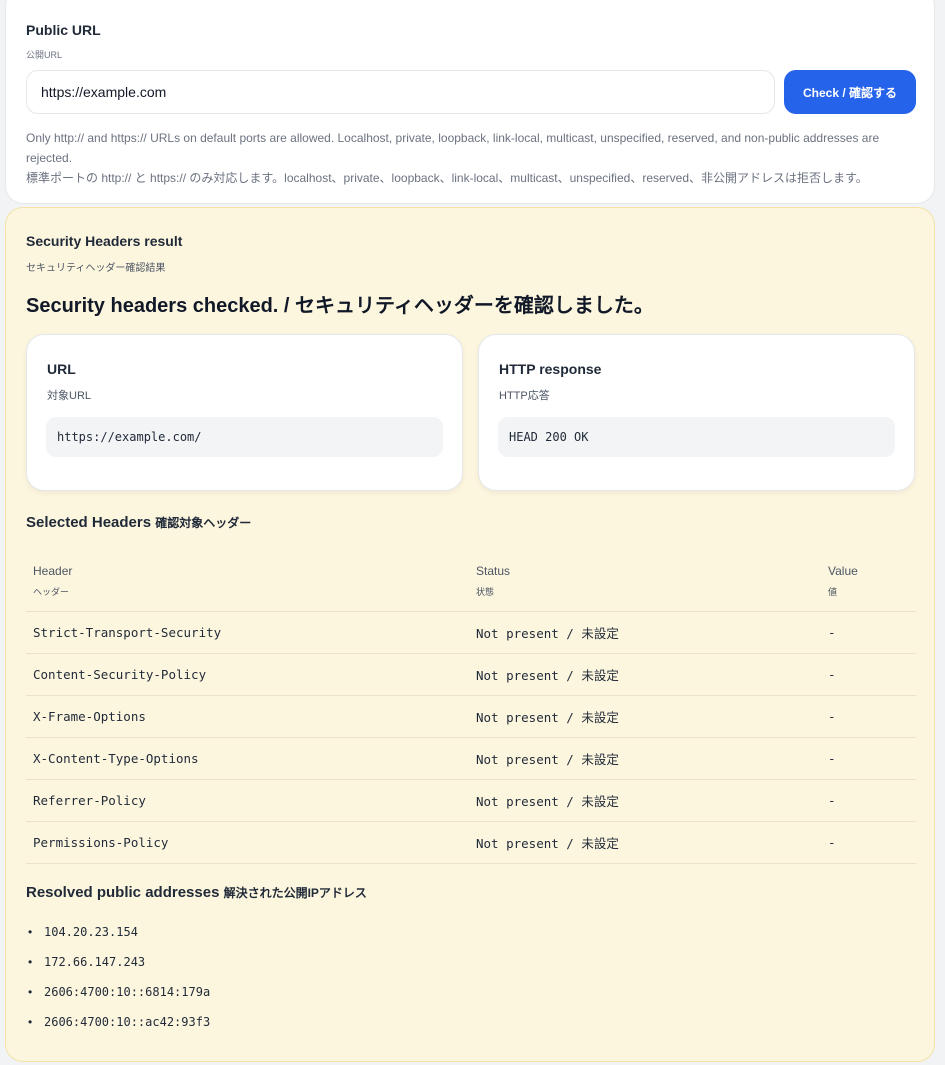 This screenshot has height=1065, width=945. What do you see at coordinates (247, 758) in the screenshot?
I see `header-name-cell: X-Content-Type-Options` at bounding box center [247, 758].